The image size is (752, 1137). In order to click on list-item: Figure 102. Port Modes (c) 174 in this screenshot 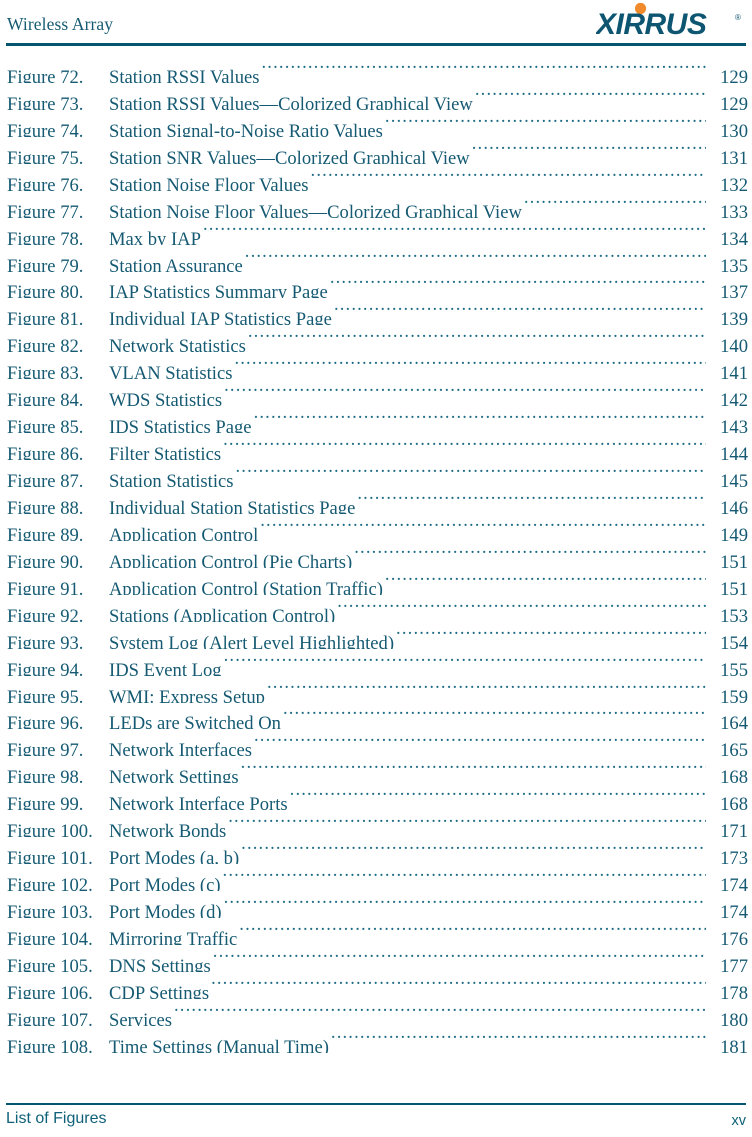, I will do `click(376, 877)`.